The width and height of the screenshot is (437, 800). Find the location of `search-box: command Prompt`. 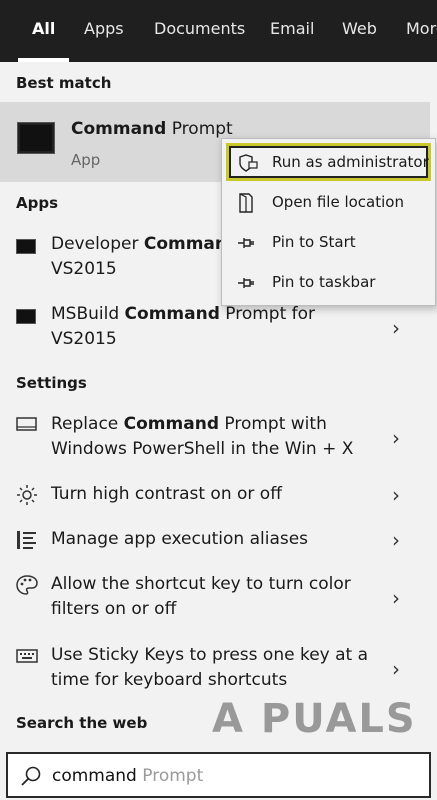

search-box: command Prompt is located at coordinates (218, 775).